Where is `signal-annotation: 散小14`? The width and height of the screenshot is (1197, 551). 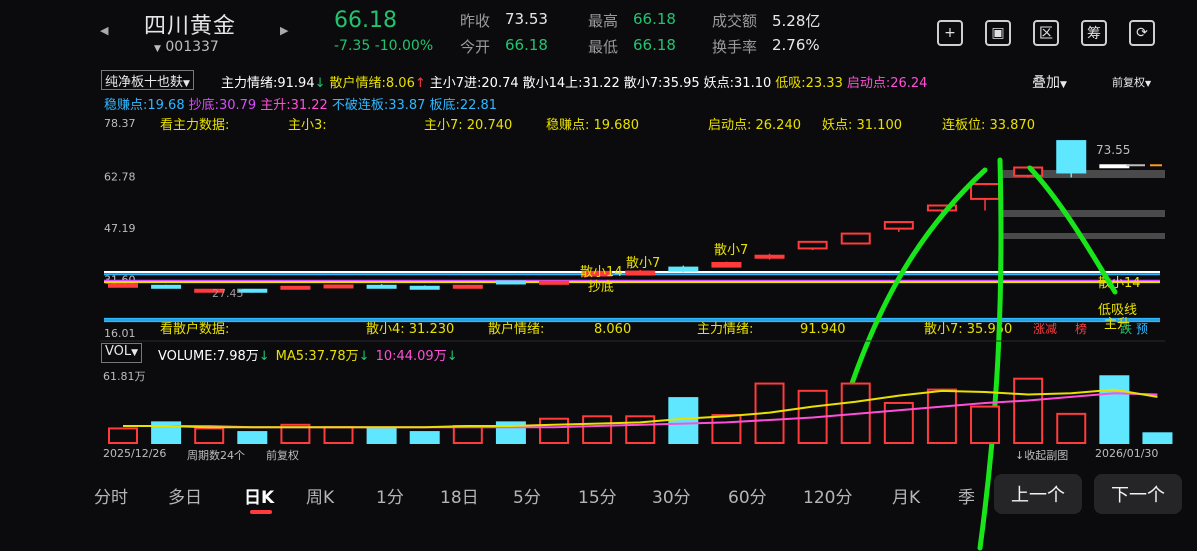
signal-annotation: 散小14 is located at coordinates (601, 272).